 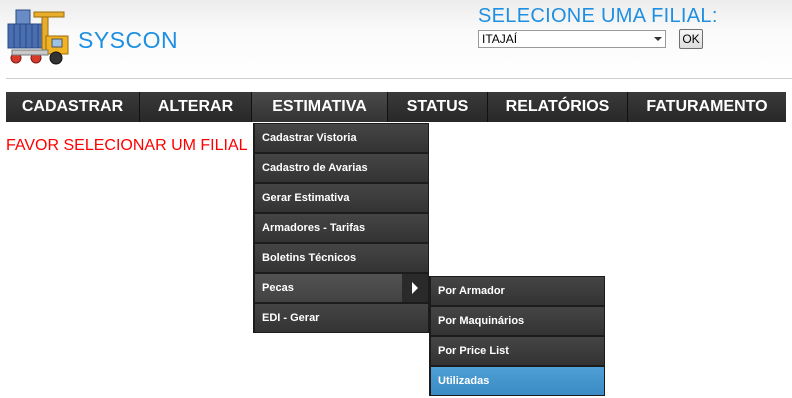 What do you see at coordinates (39, 37) in the screenshot?
I see `container-crane-icon` at bounding box center [39, 37].